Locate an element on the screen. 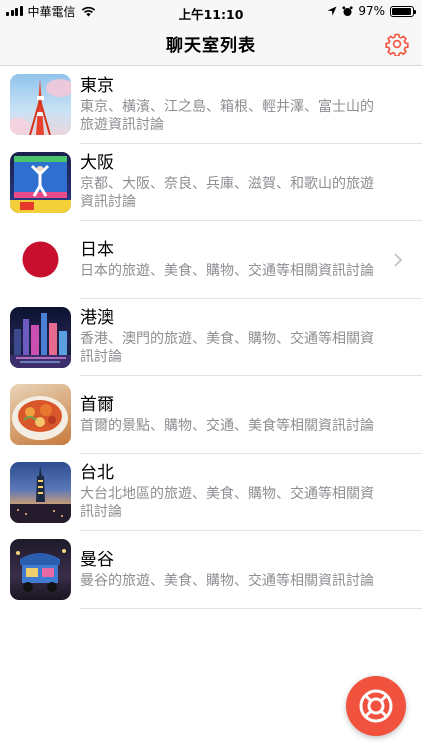 The width and height of the screenshot is (422, 750). chat-room-row-osaka: 大阪 京都、大阪、奈良、兵庫、滋賀、和歌山的旅遊資訊討論 is located at coordinates (211, 183).